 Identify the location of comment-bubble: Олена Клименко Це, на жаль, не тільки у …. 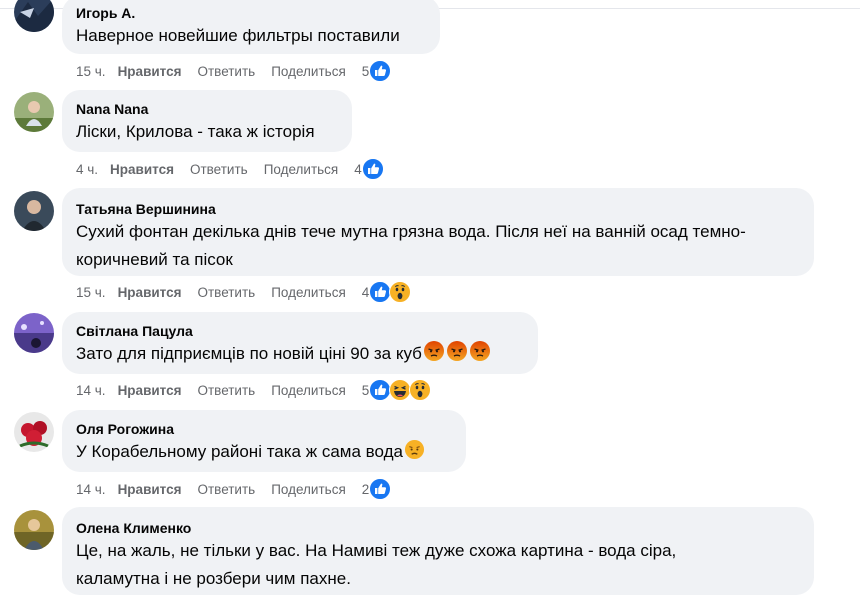
(438, 551).